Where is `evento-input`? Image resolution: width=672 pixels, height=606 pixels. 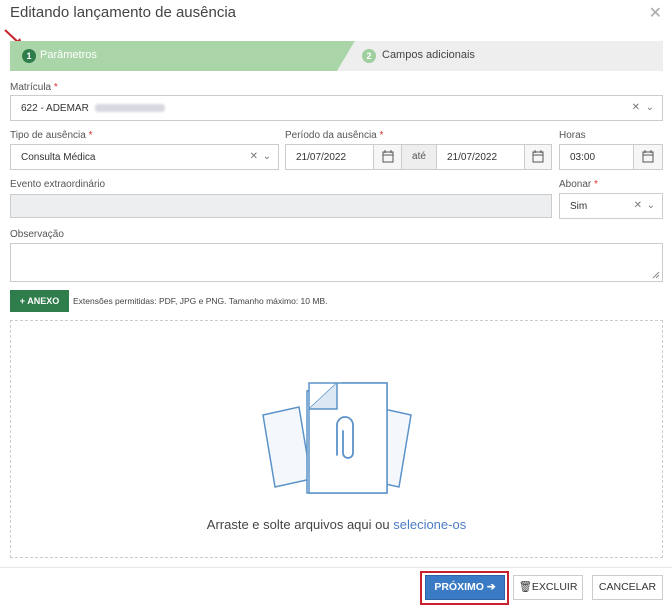
evento-input is located at coordinates (281, 206).